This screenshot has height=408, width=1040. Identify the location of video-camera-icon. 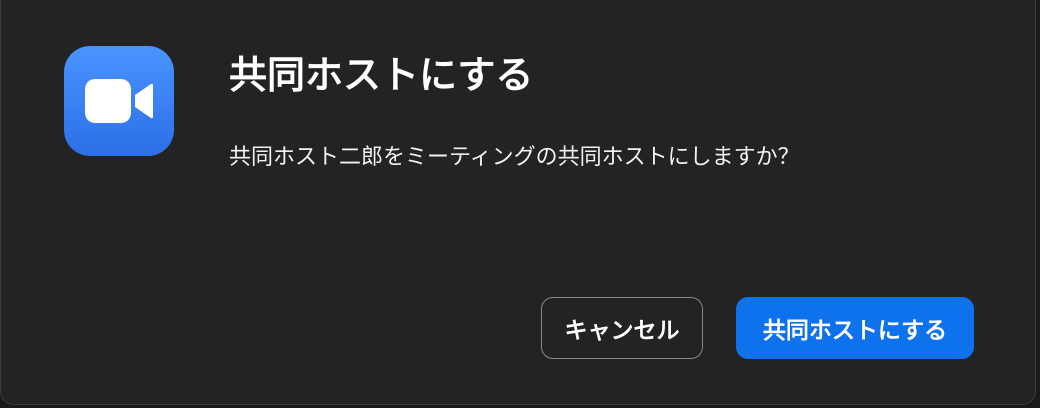
(119, 101).